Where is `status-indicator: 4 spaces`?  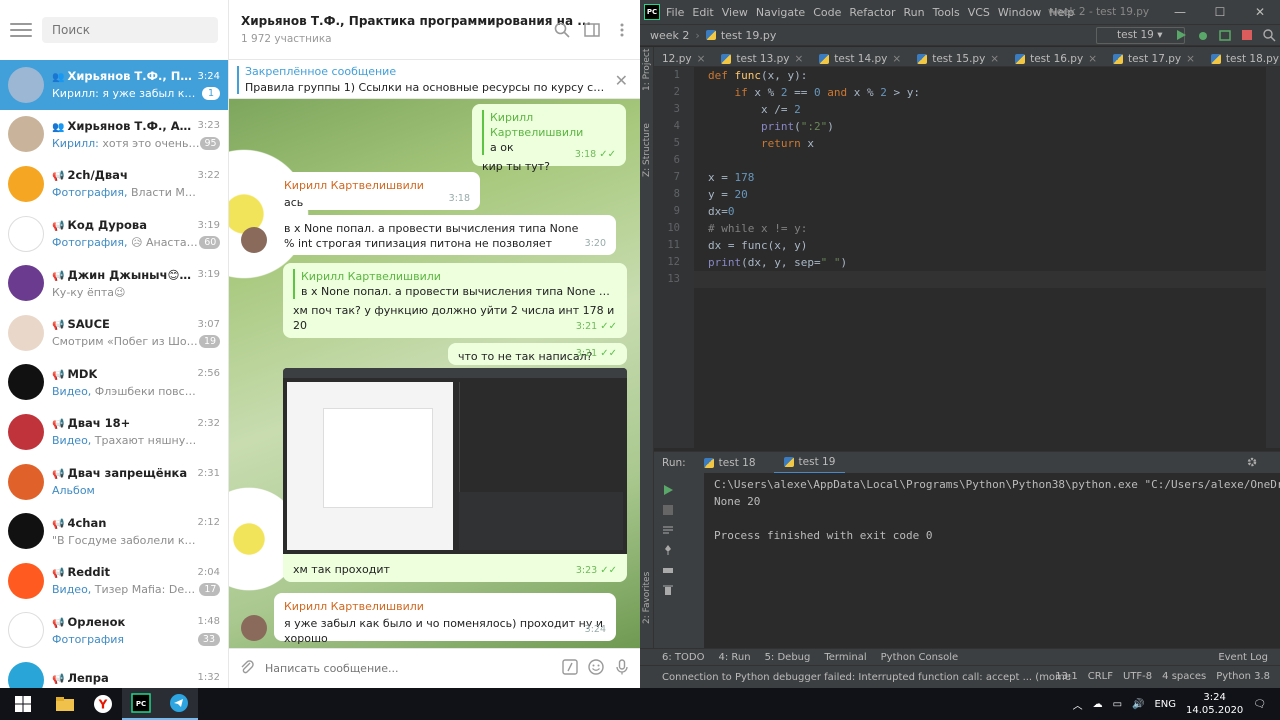 status-indicator: 4 spaces is located at coordinates (1184, 676).